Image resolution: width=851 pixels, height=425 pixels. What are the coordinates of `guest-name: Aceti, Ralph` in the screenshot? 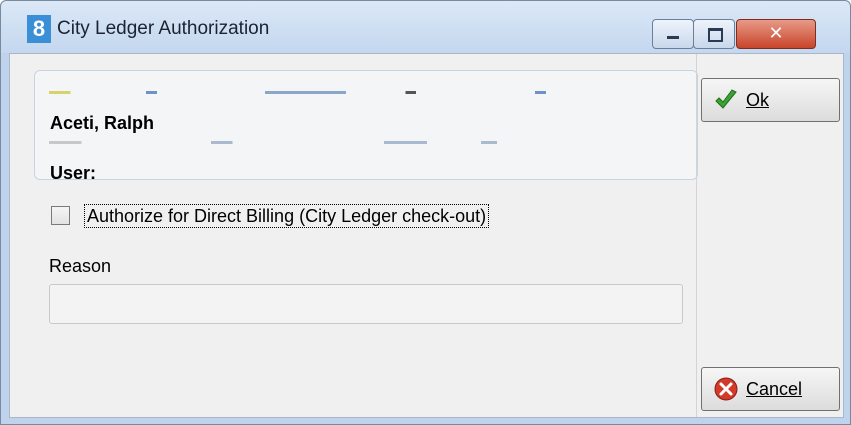 It's located at (102, 123).